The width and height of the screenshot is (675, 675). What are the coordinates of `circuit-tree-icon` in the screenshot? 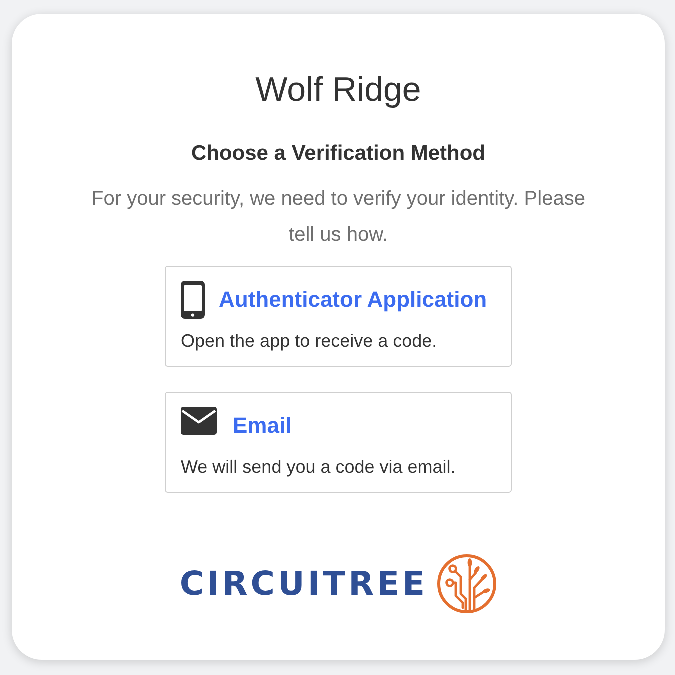 It's located at (467, 584).